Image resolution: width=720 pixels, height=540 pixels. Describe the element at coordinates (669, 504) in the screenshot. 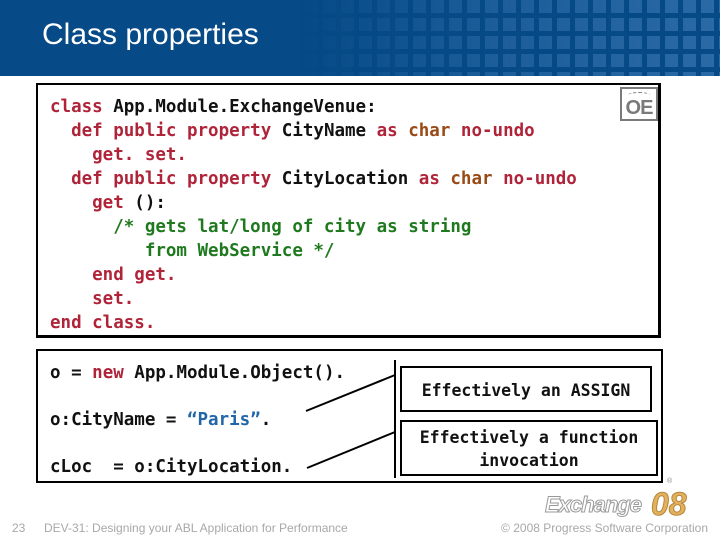

I see `exchange-logo-year: 08` at that location.